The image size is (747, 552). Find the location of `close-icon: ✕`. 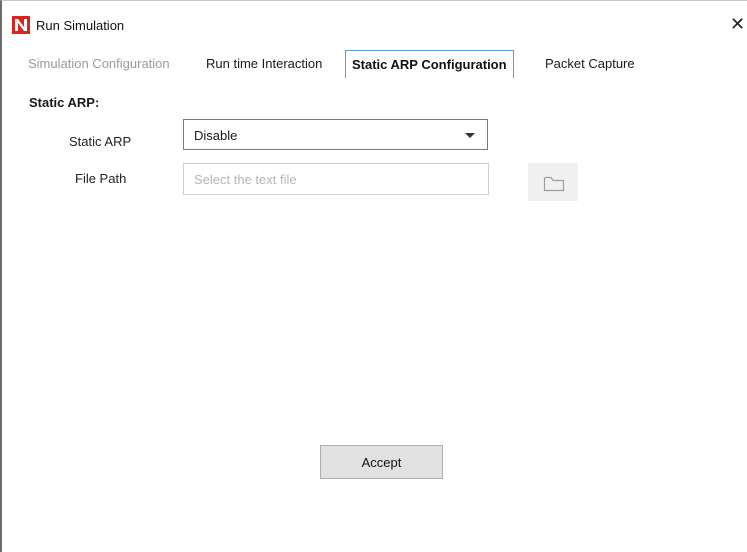

close-icon: ✕ is located at coordinates (737, 24).